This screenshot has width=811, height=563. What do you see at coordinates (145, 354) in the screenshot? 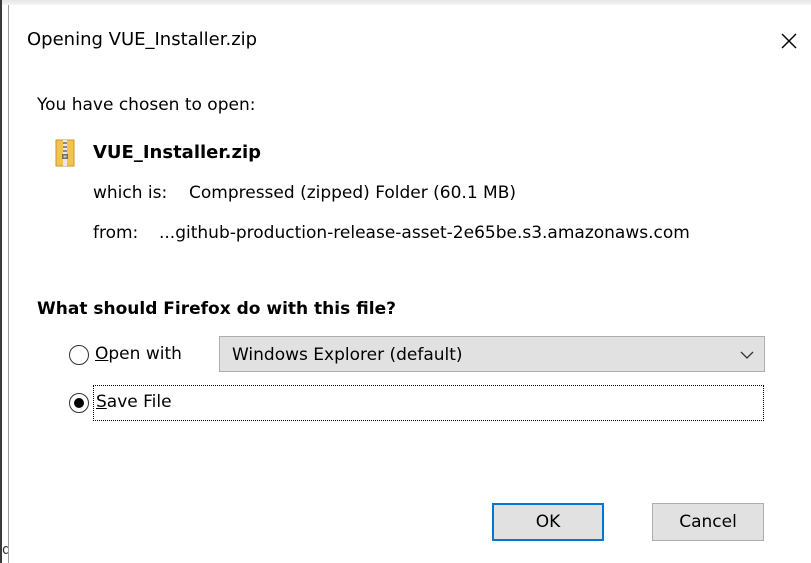
I see `open-with-label-text: pen with` at bounding box center [145, 354].